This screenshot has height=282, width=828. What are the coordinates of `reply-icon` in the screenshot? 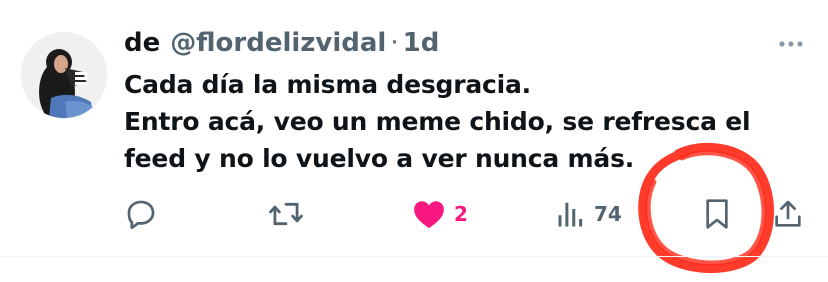 It's located at (141, 215).